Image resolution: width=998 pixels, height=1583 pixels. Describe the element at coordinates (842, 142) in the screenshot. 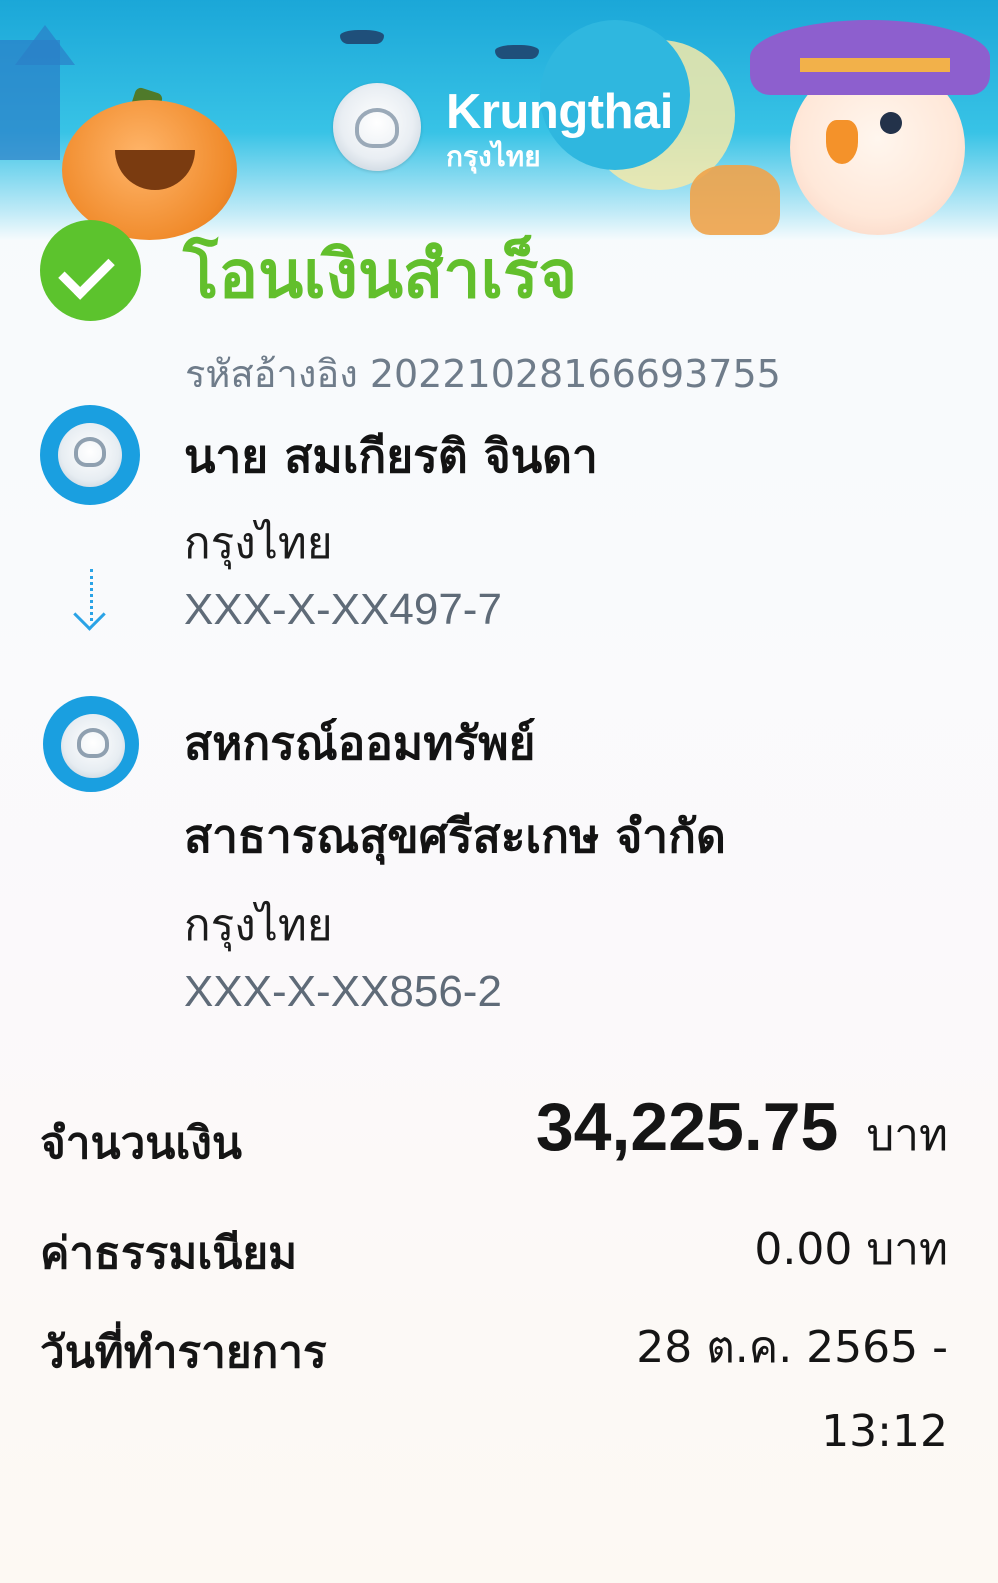

I see `mascot-beak` at that location.